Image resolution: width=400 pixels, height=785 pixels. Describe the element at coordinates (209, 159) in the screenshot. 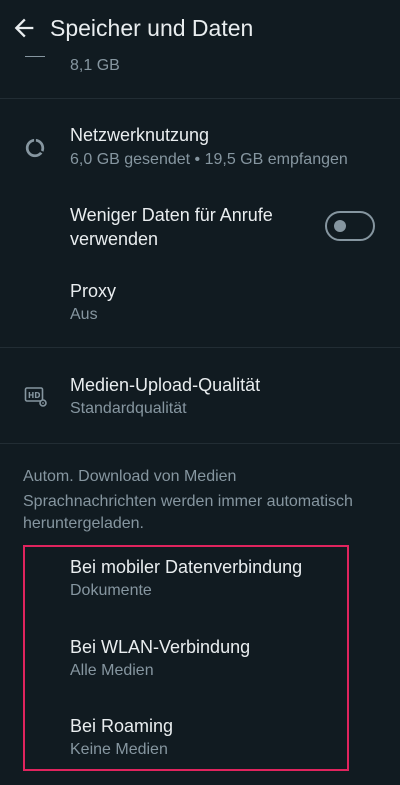

I see `network-usage-subtitle: 6,0 GB gesendet • 19,5 GB empfangen` at that location.